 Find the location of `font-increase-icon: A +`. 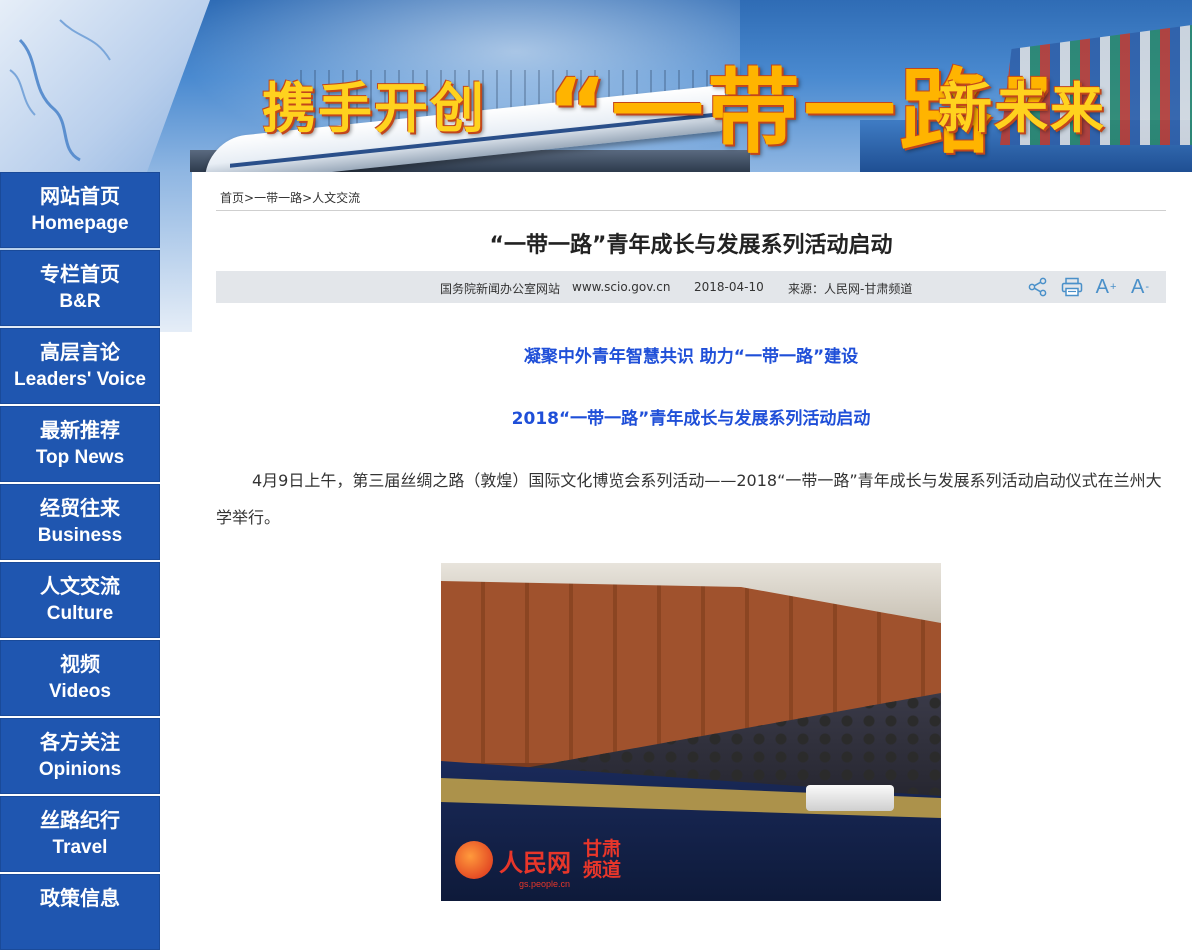

font-increase-icon: A + is located at coordinates (1106, 287).